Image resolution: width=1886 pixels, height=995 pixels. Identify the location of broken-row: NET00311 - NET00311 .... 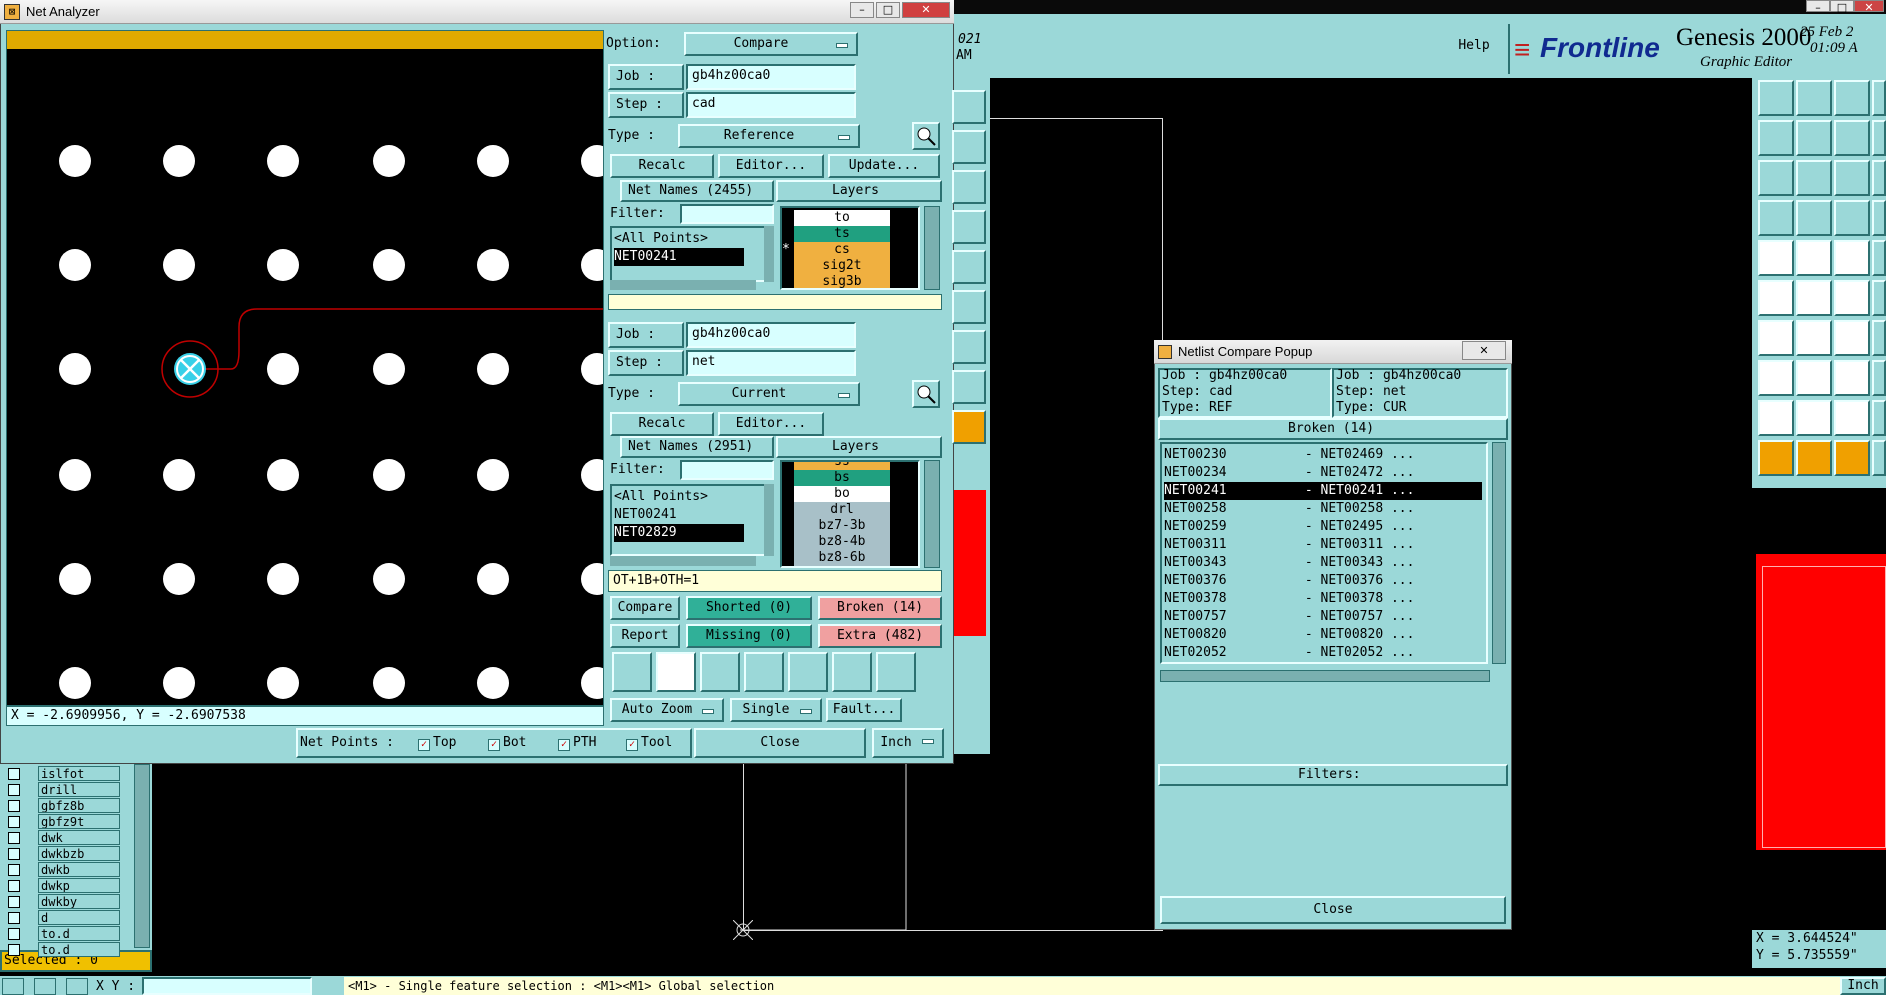
(1323, 545).